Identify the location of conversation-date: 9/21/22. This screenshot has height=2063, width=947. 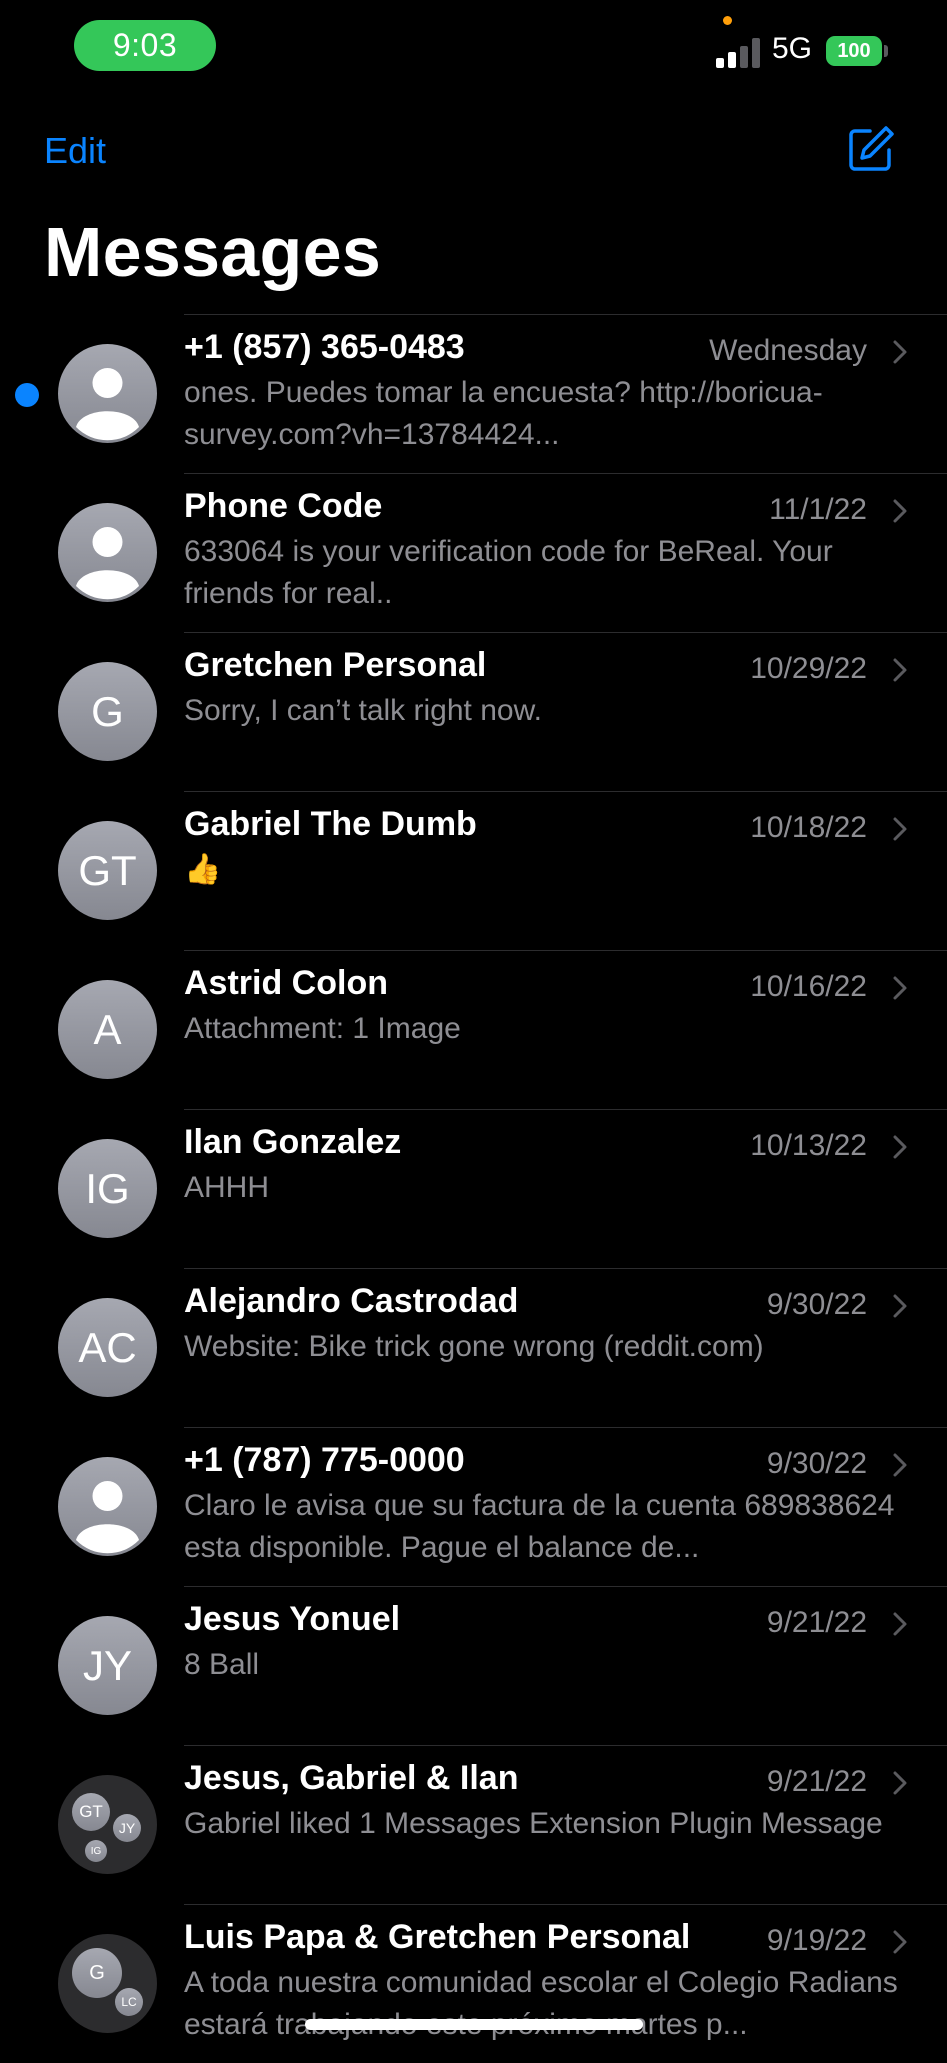
(816, 1622).